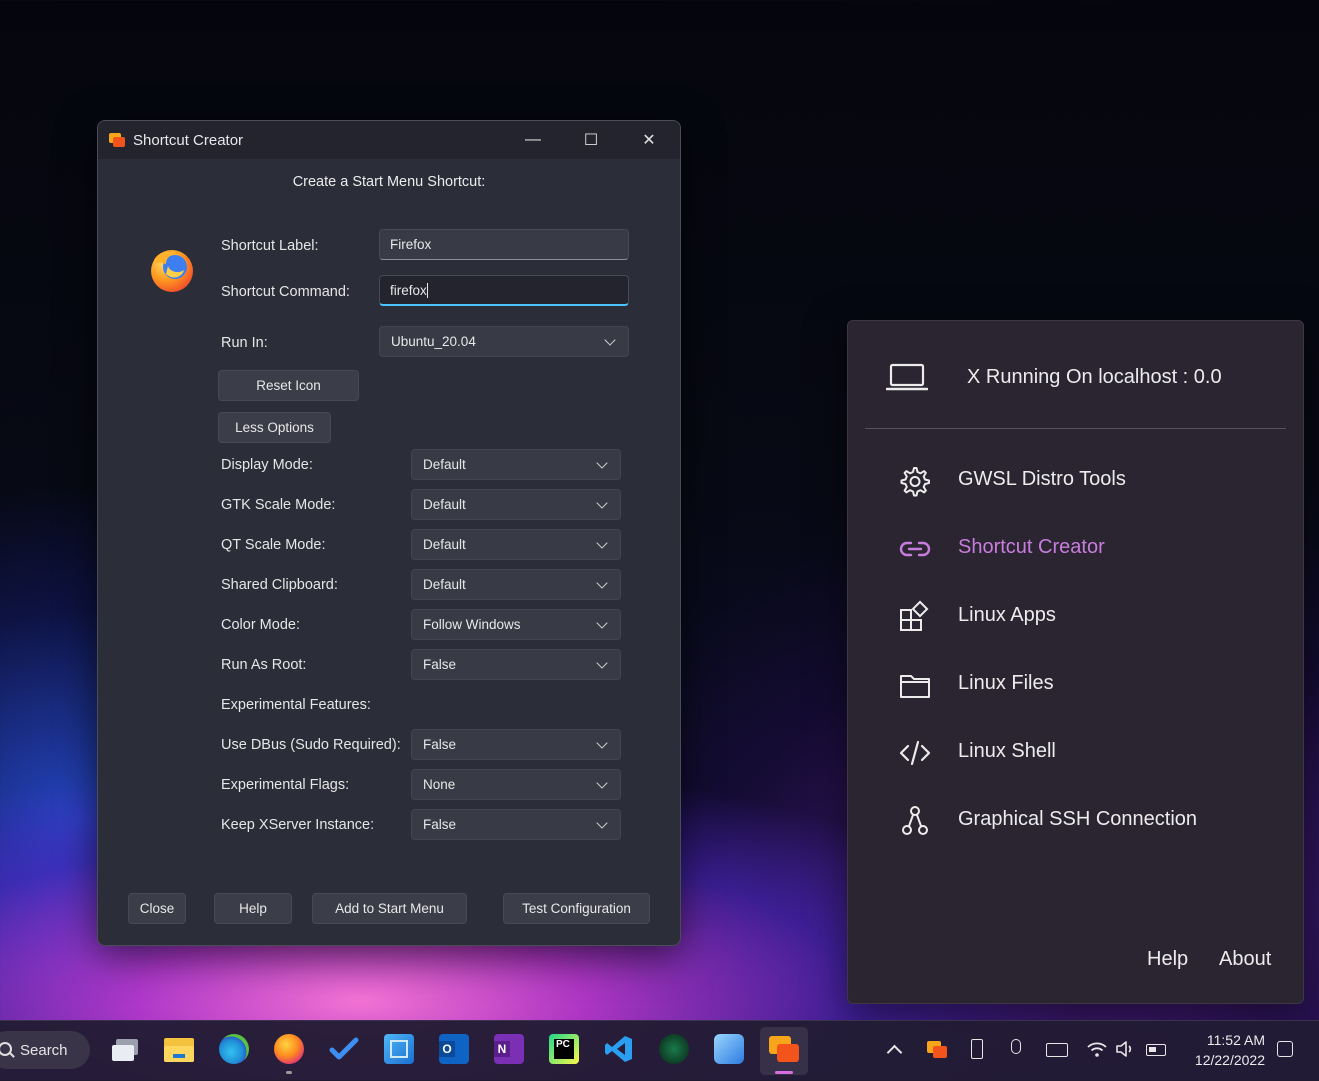 Image resolution: width=1319 pixels, height=1081 pixels. Describe the element at coordinates (444, 504) in the screenshot. I see `gtk-scale-value: Default` at that location.